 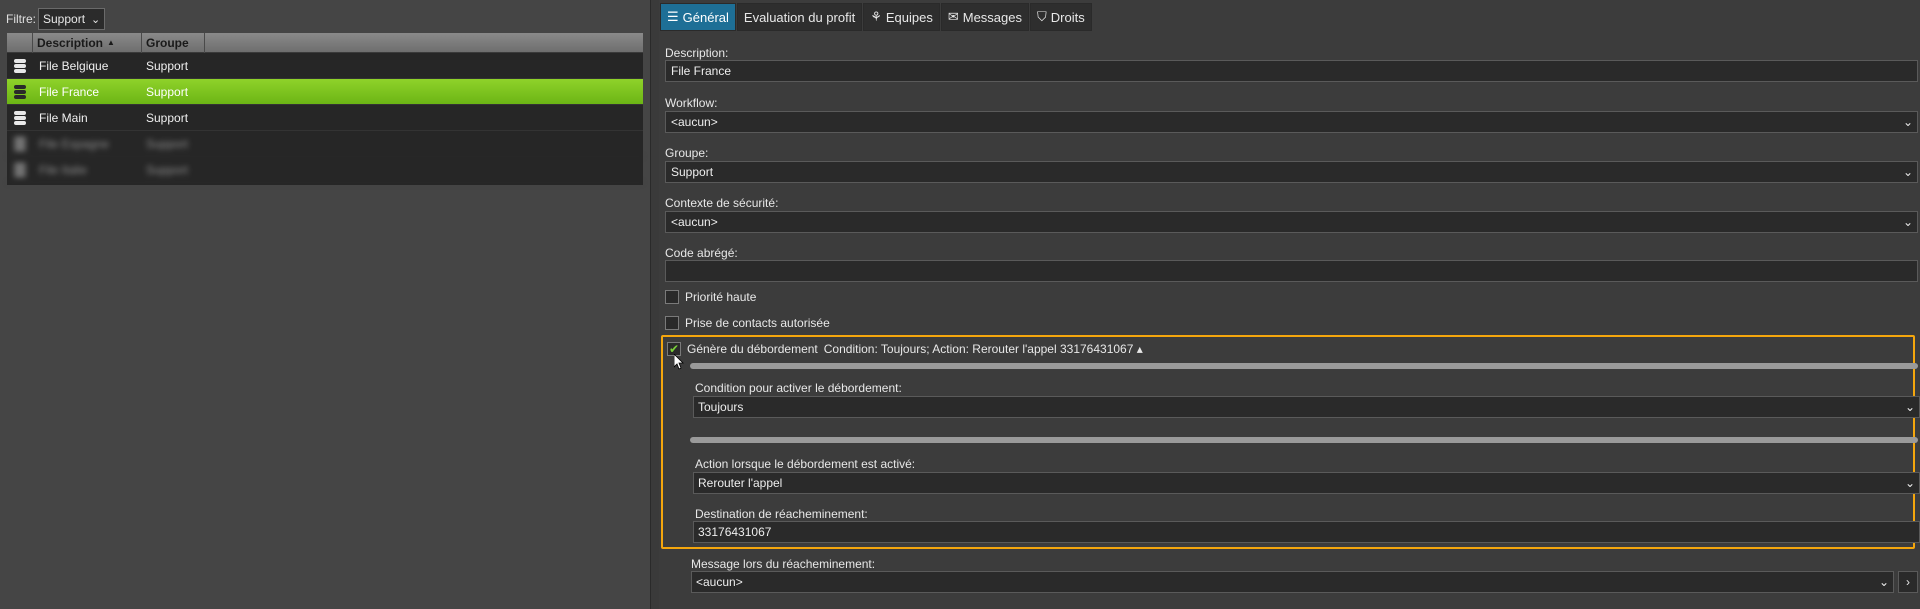 I want to click on contexte-label: Contexte de sécurité:, so click(x=722, y=203).